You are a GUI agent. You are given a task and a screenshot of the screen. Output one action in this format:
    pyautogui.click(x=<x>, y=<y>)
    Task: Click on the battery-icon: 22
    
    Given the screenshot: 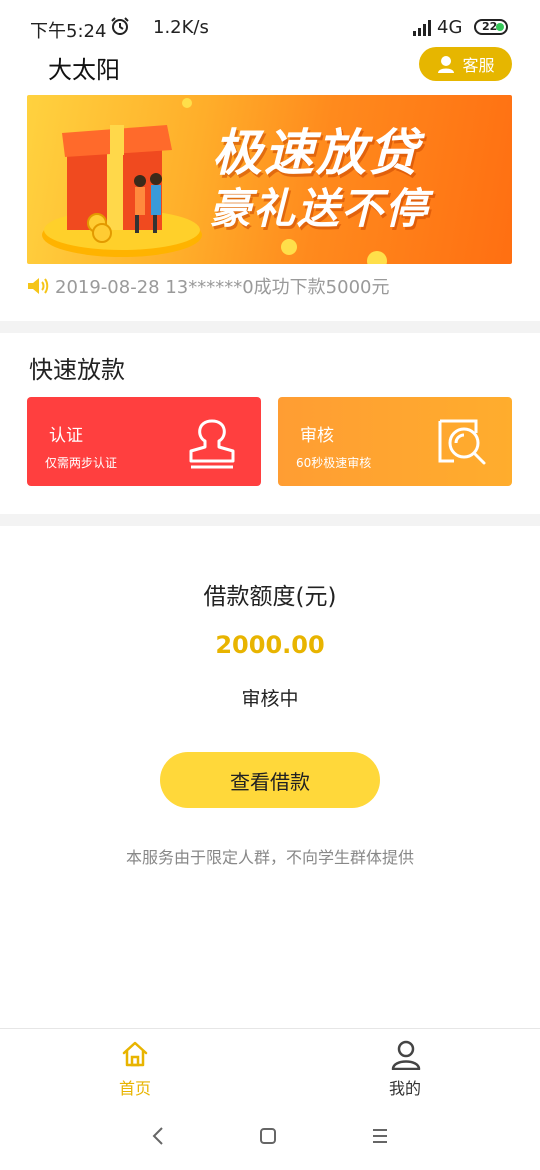 What is the action you would take?
    pyautogui.click(x=491, y=27)
    